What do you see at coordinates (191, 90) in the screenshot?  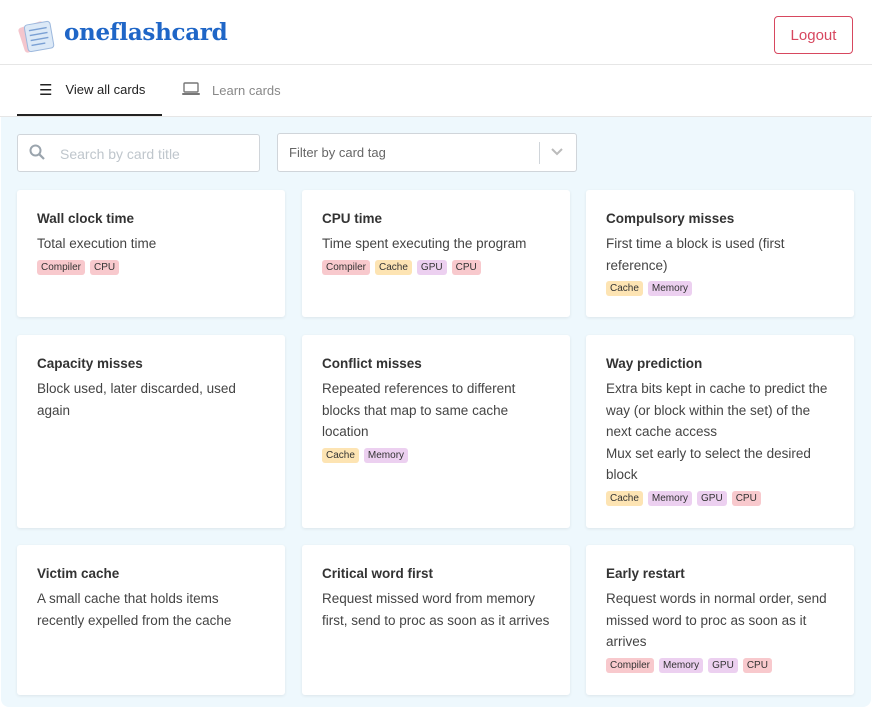 I see `laptop-icon` at bounding box center [191, 90].